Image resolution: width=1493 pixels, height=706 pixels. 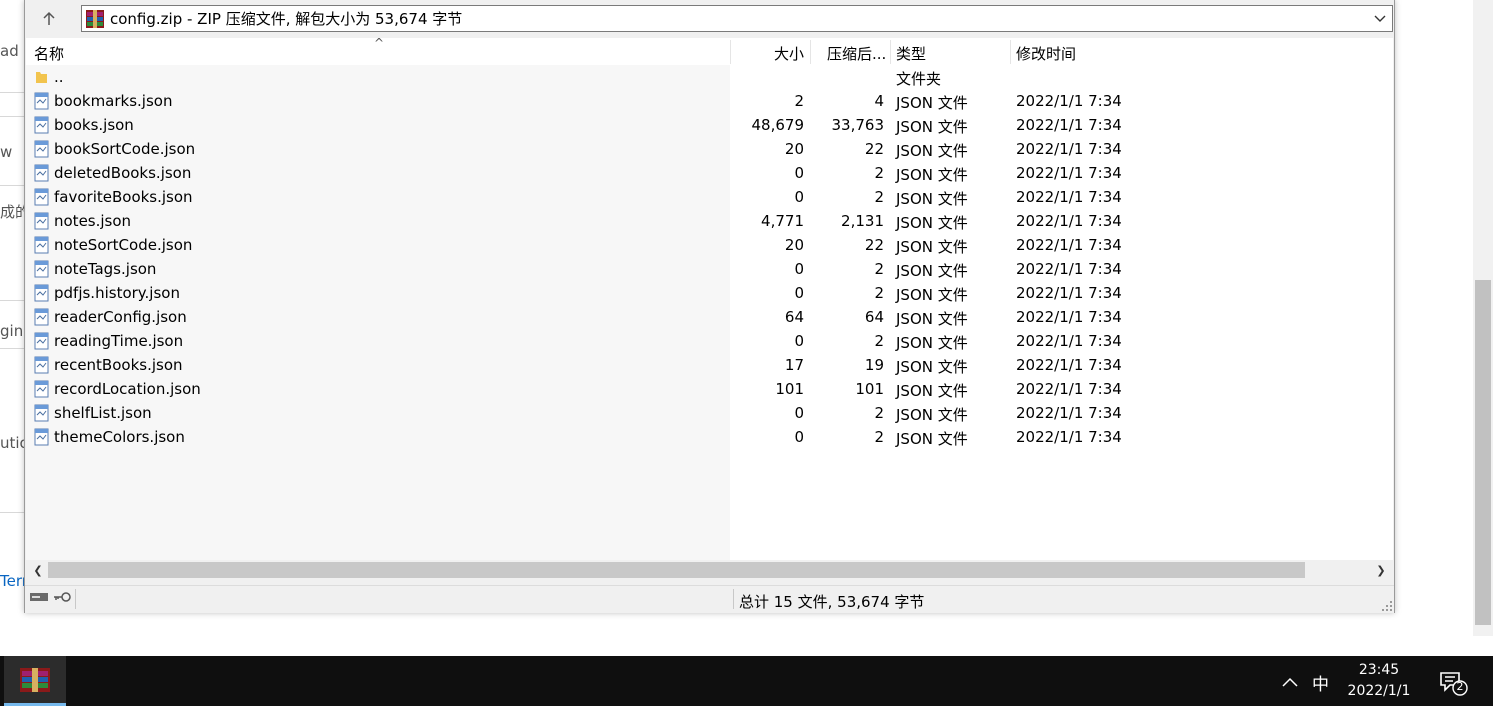 I want to click on file-row: readingTime.json 0 2 JSON 文件 2022/1/1 7:34, so click(x=709, y=341).